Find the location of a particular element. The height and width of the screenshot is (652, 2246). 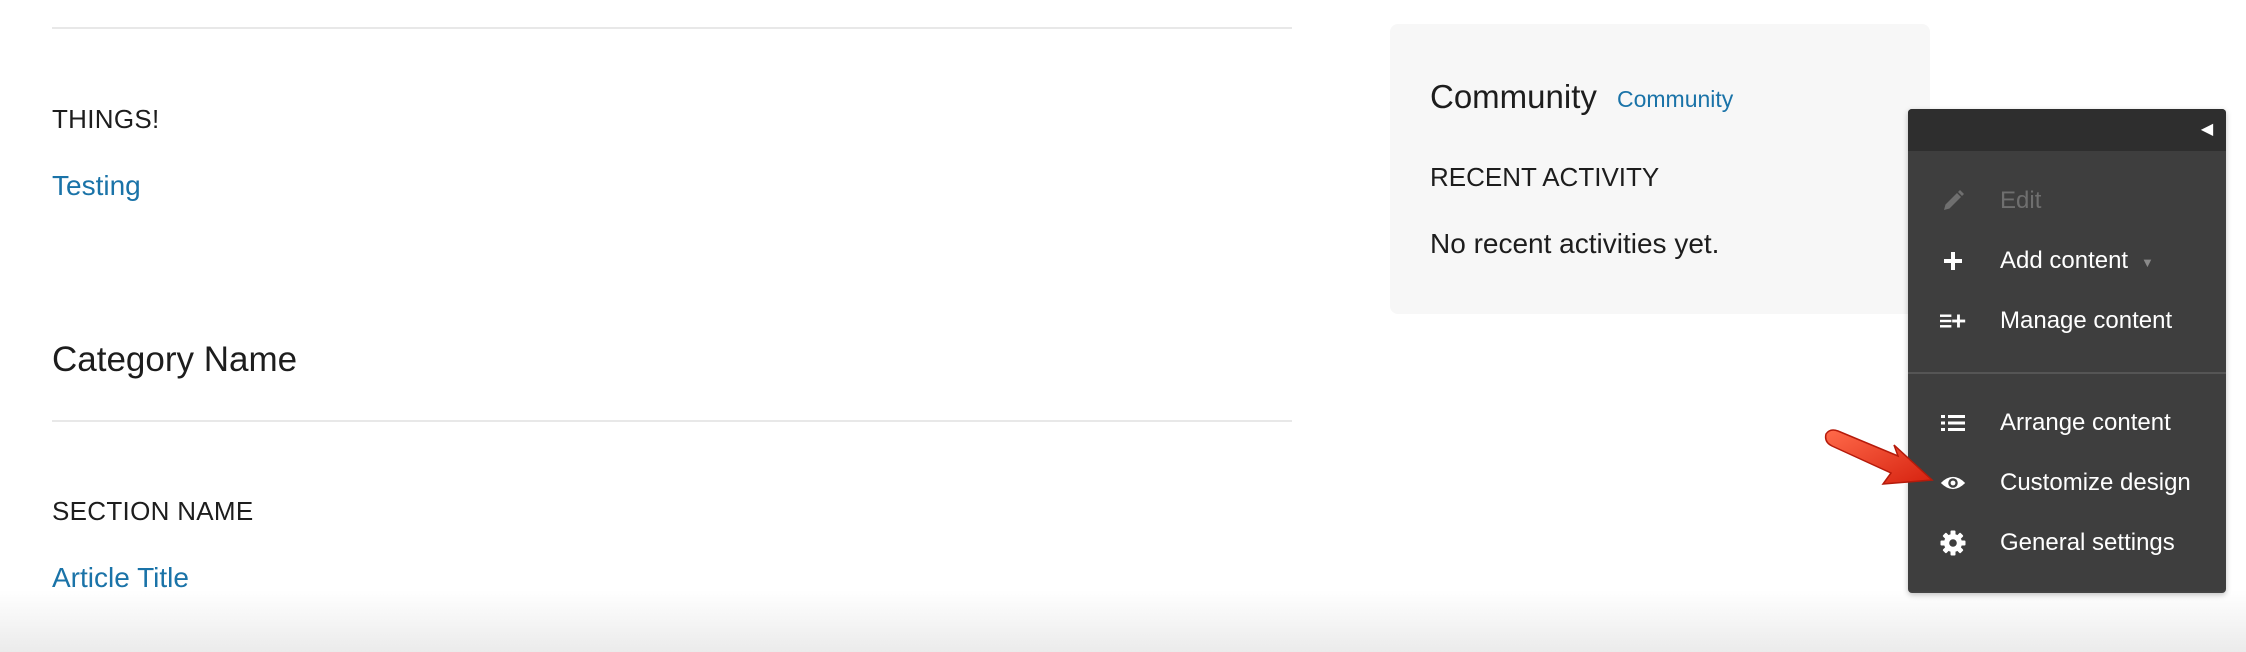

testing-link: Testing is located at coordinates (96, 186).